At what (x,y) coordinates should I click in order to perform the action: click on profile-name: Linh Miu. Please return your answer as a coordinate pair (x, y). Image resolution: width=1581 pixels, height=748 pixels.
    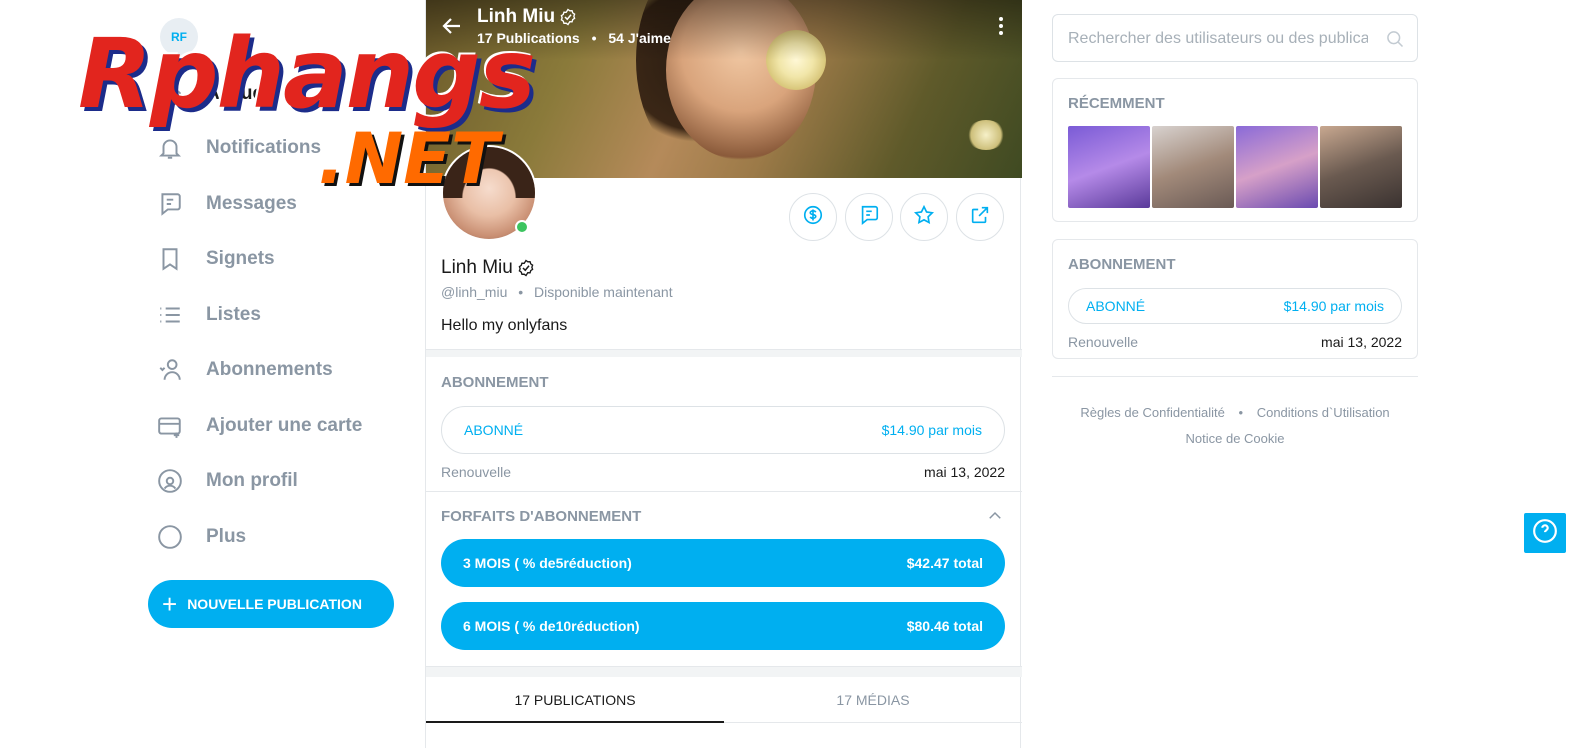
    Looking at the image, I should click on (488, 268).